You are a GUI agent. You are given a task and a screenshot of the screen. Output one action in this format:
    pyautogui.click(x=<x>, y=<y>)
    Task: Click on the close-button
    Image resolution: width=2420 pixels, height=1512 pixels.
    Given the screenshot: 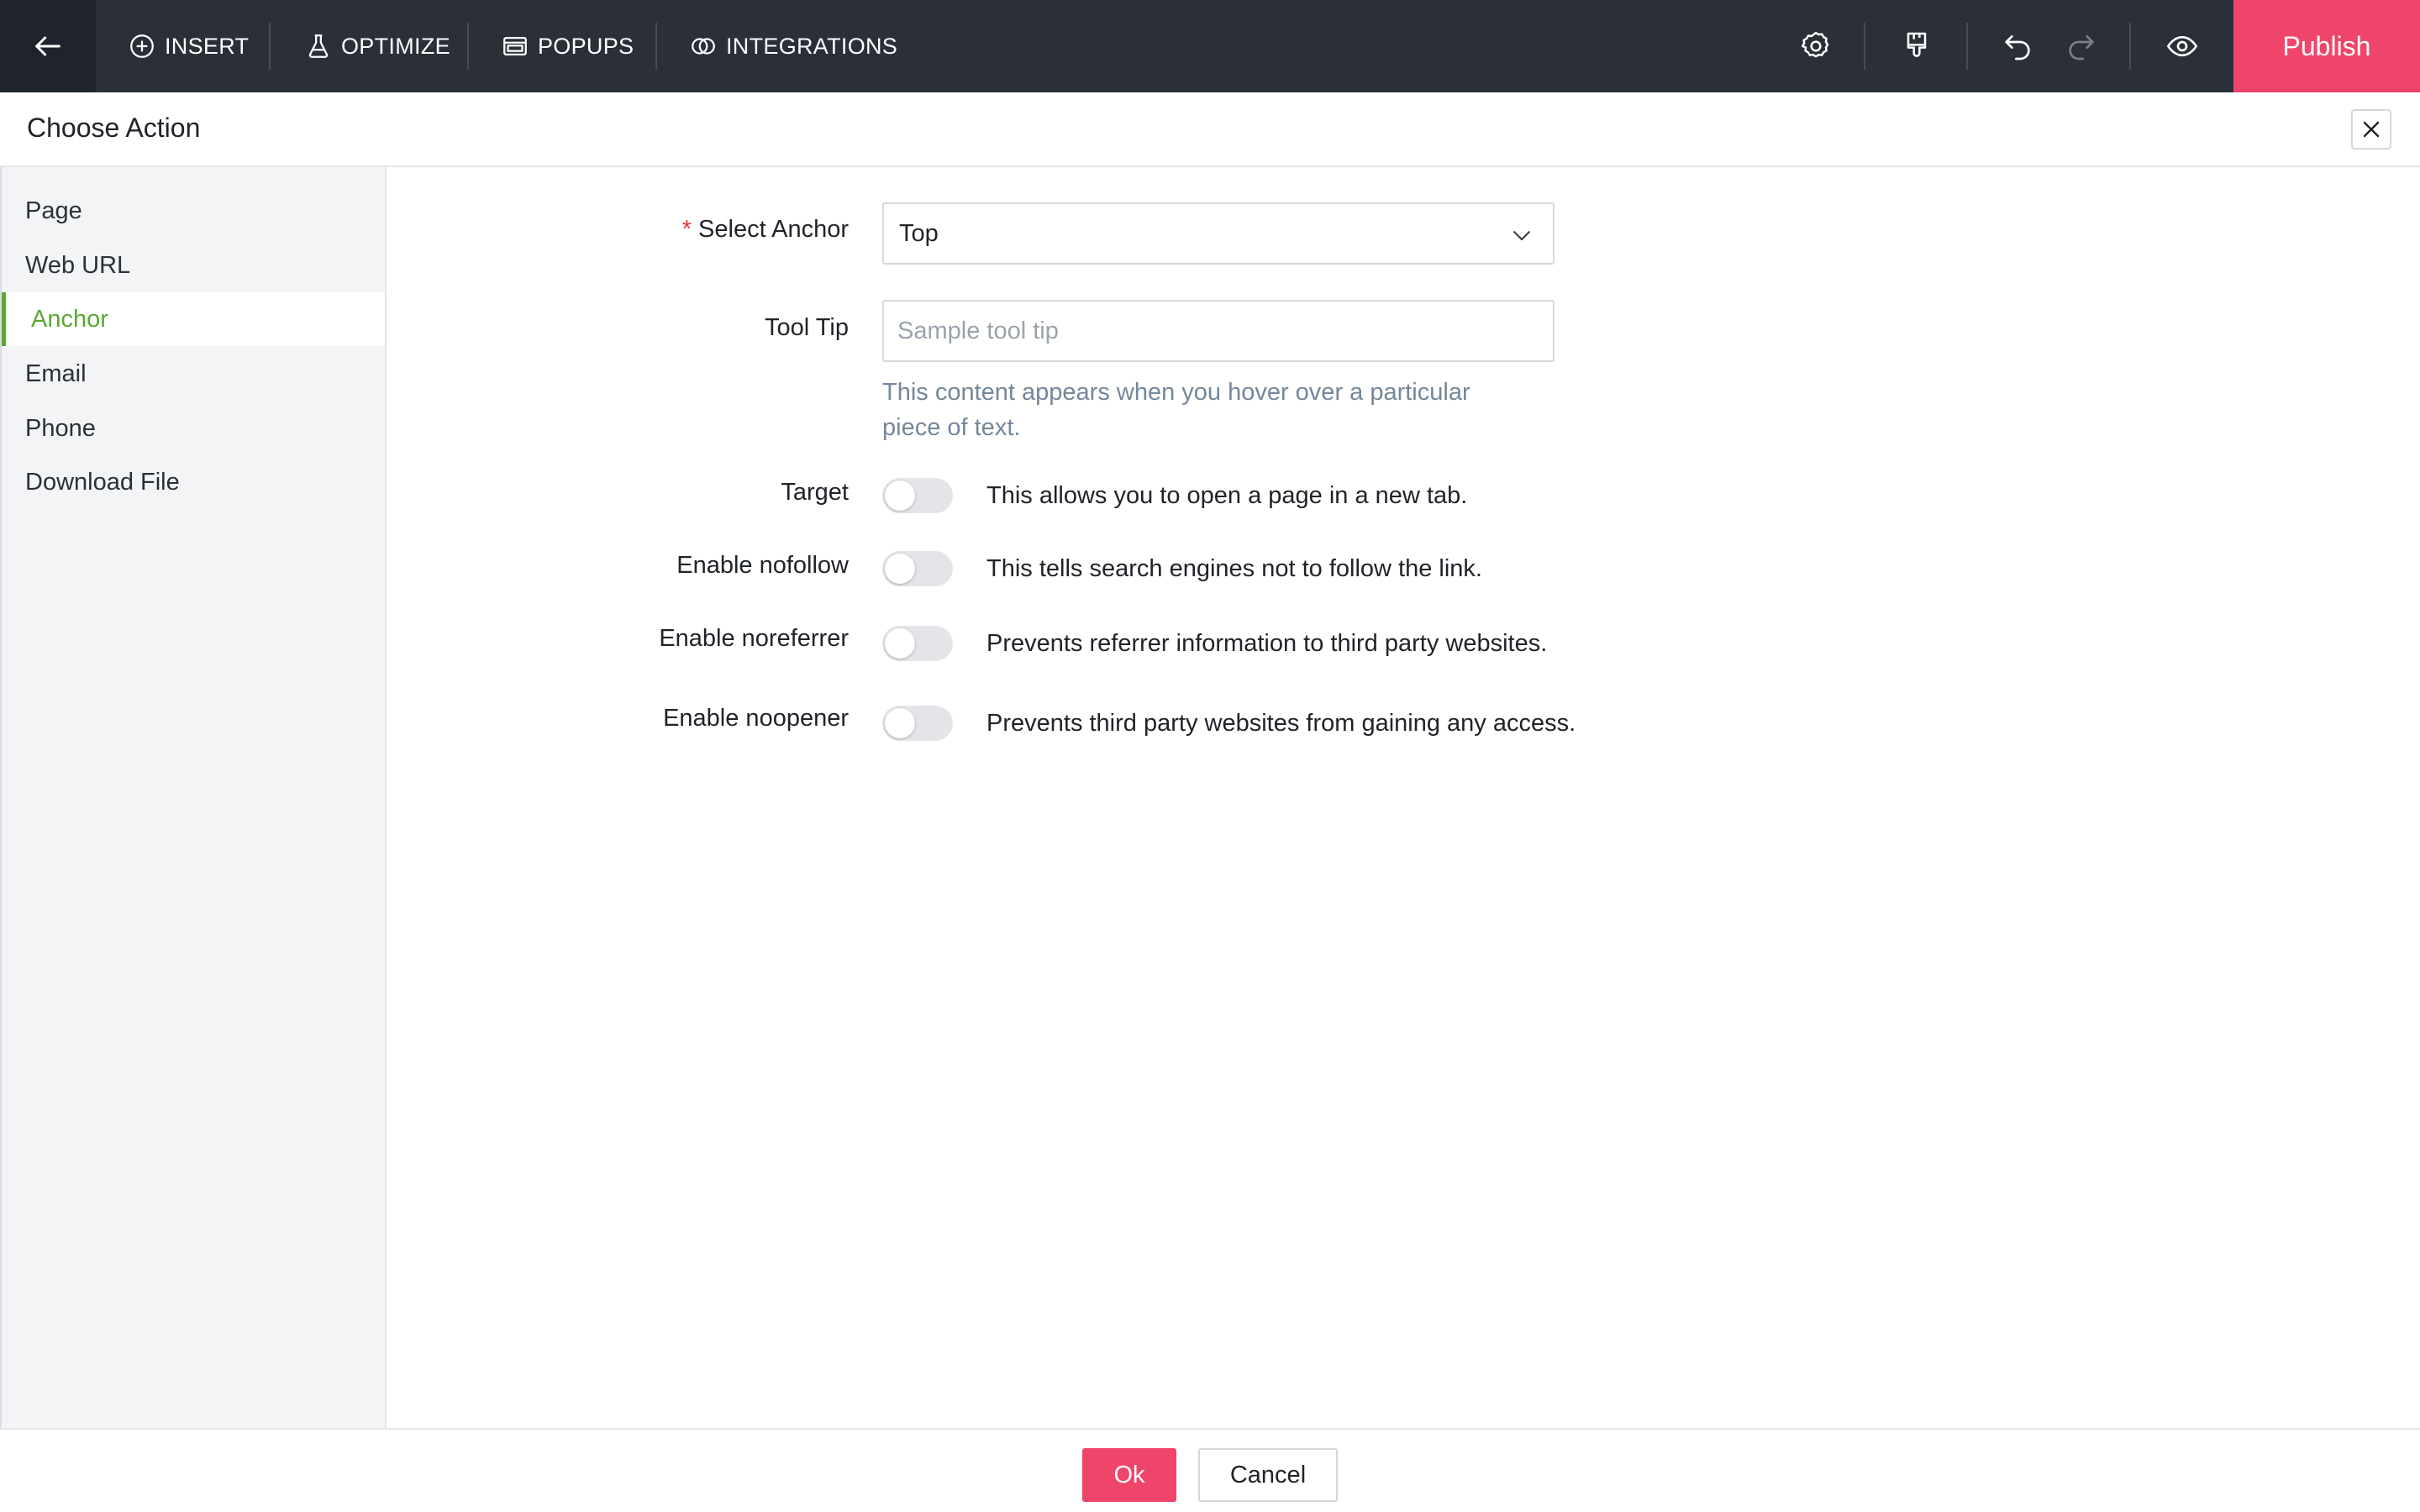 What is the action you would take?
    pyautogui.click(x=2371, y=129)
    